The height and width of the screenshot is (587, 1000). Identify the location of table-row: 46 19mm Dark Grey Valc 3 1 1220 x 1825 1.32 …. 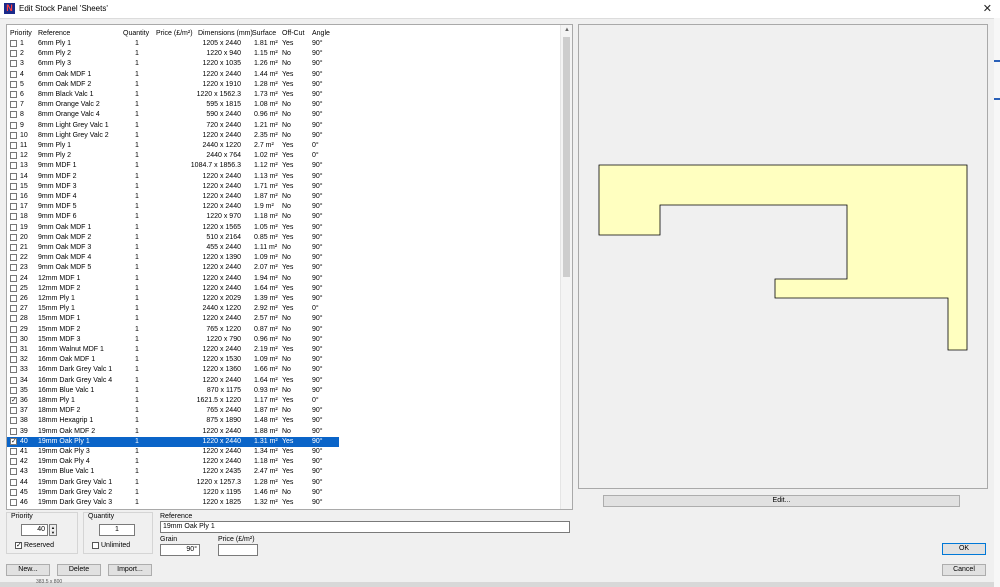
(173, 503).